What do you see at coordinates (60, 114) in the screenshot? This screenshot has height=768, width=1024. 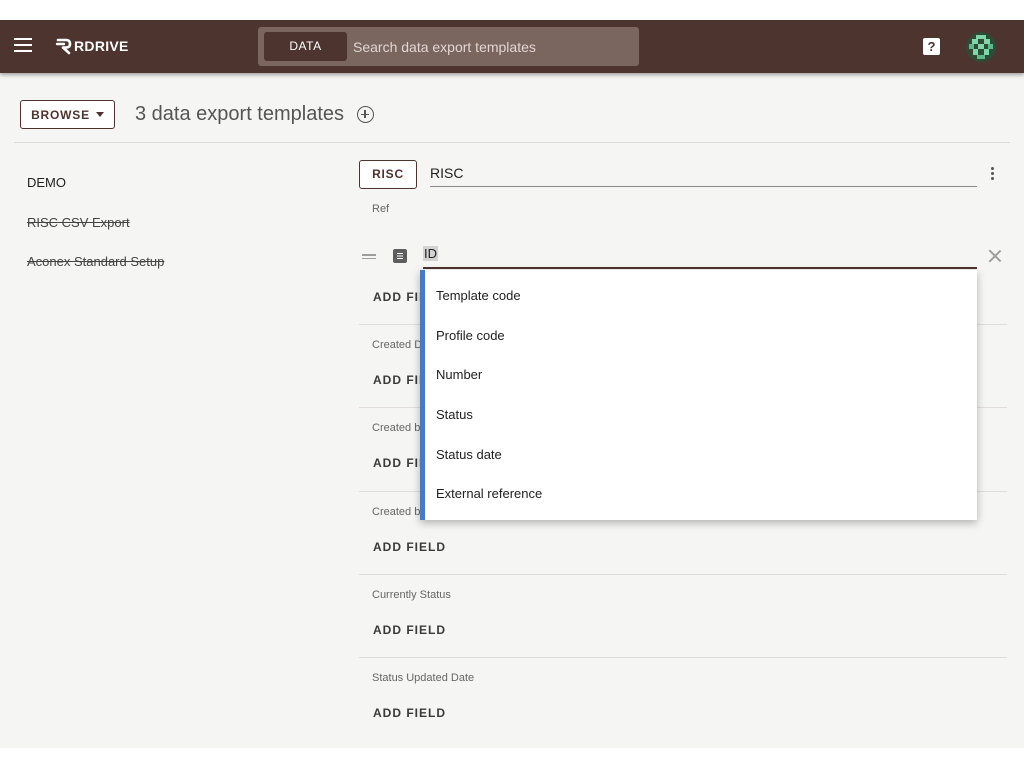 I see `browse-label: BROWSE` at bounding box center [60, 114].